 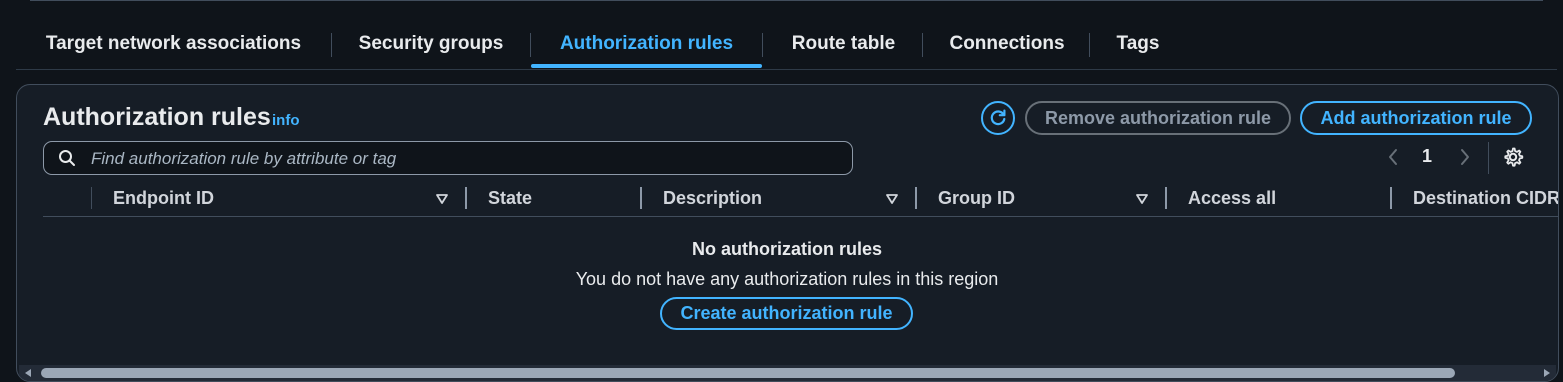 What do you see at coordinates (1427, 156) in the screenshot?
I see `page-number: 1` at bounding box center [1427, 156].